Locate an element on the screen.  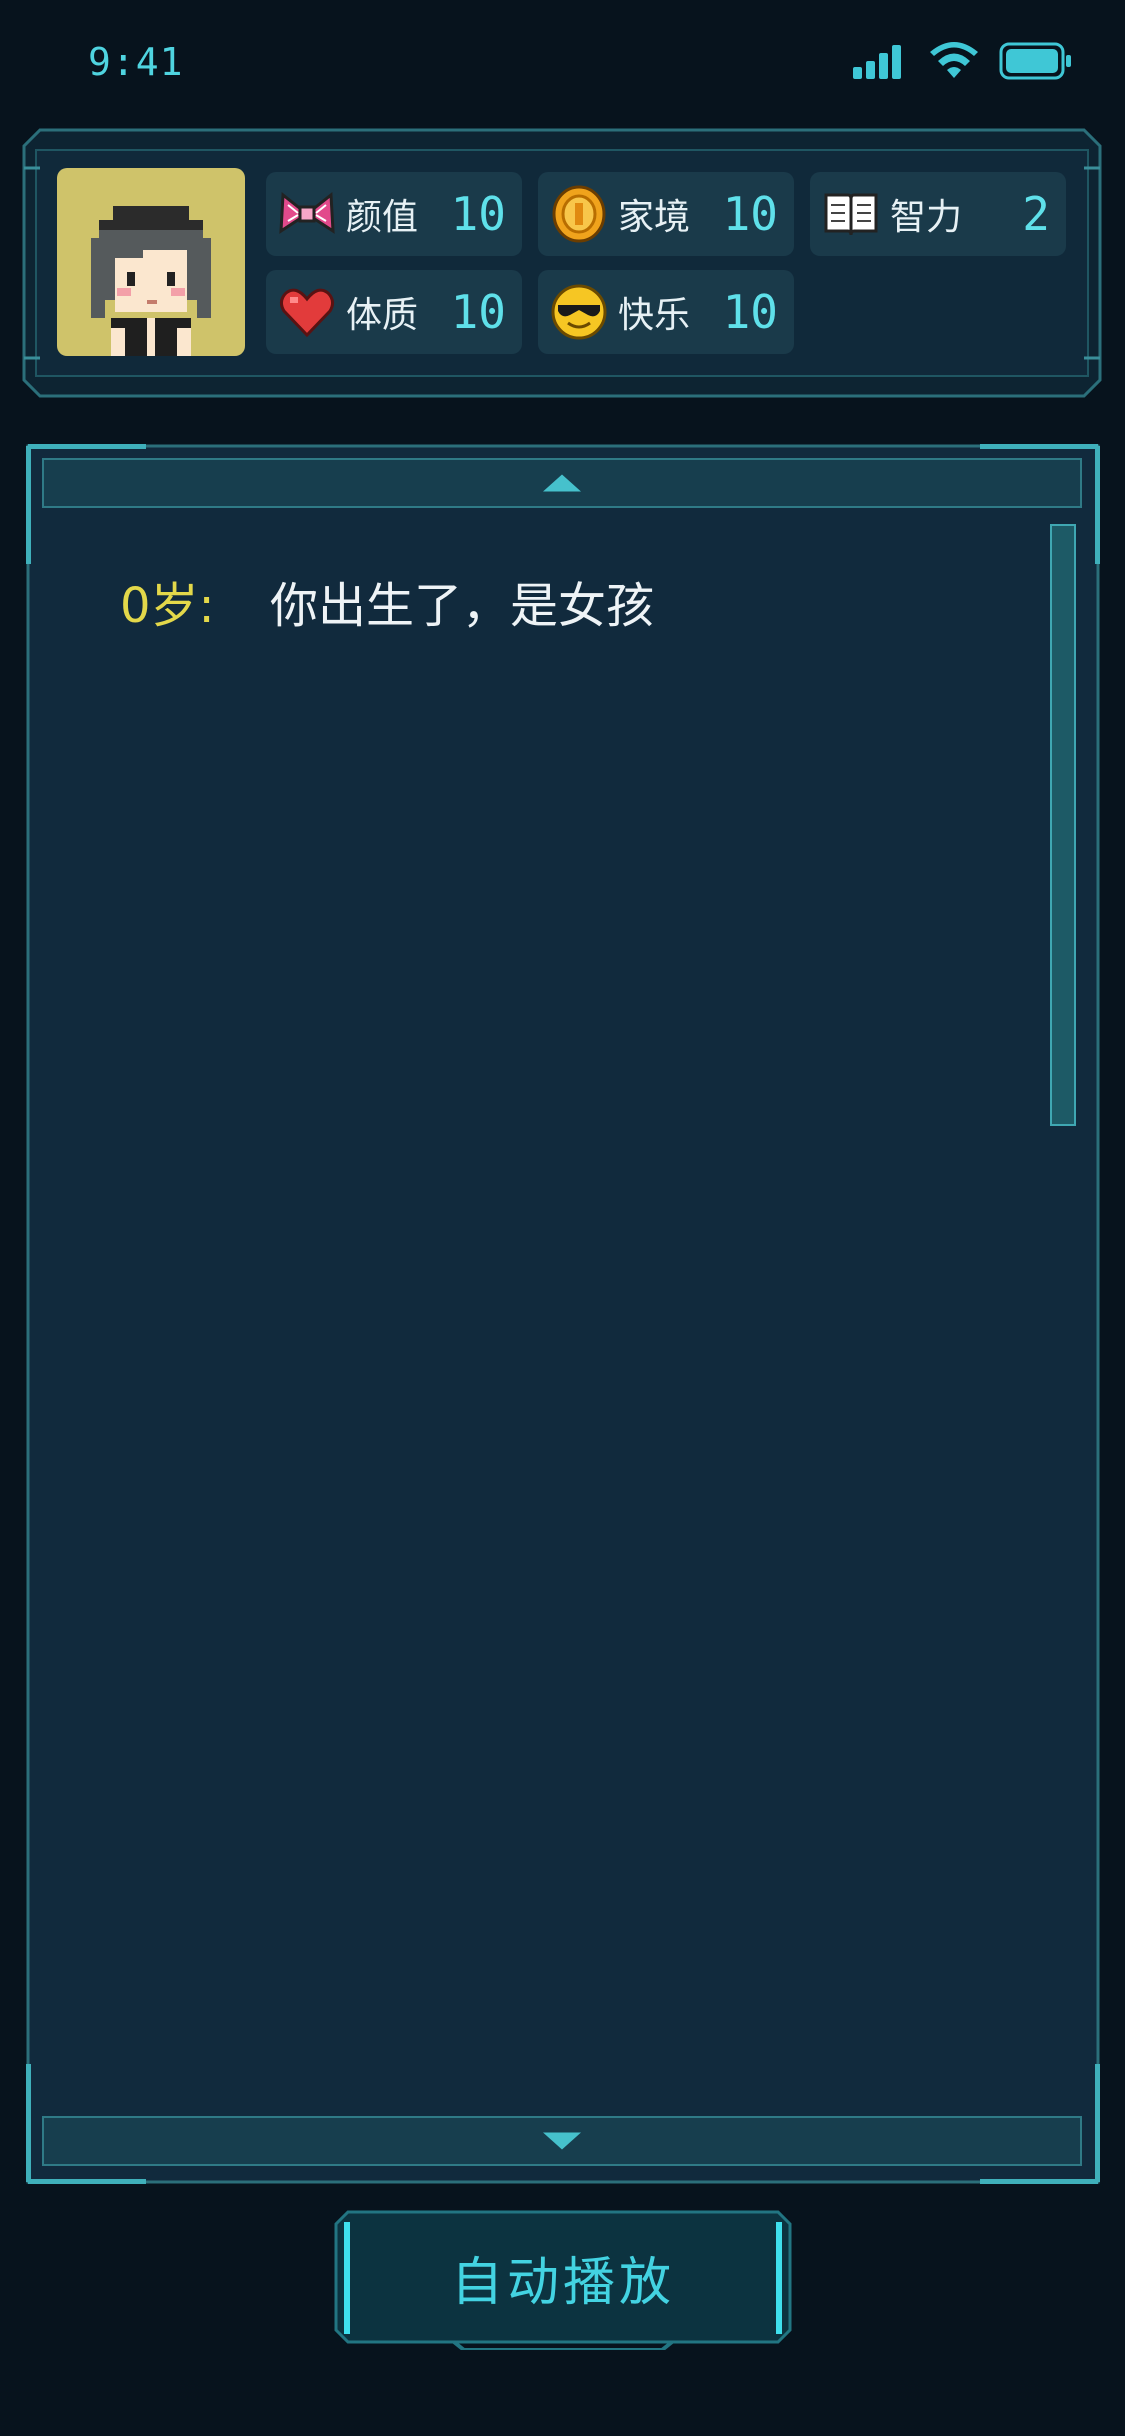
auto-play-button: 自动播放 is located at coordinates (563, 2280).